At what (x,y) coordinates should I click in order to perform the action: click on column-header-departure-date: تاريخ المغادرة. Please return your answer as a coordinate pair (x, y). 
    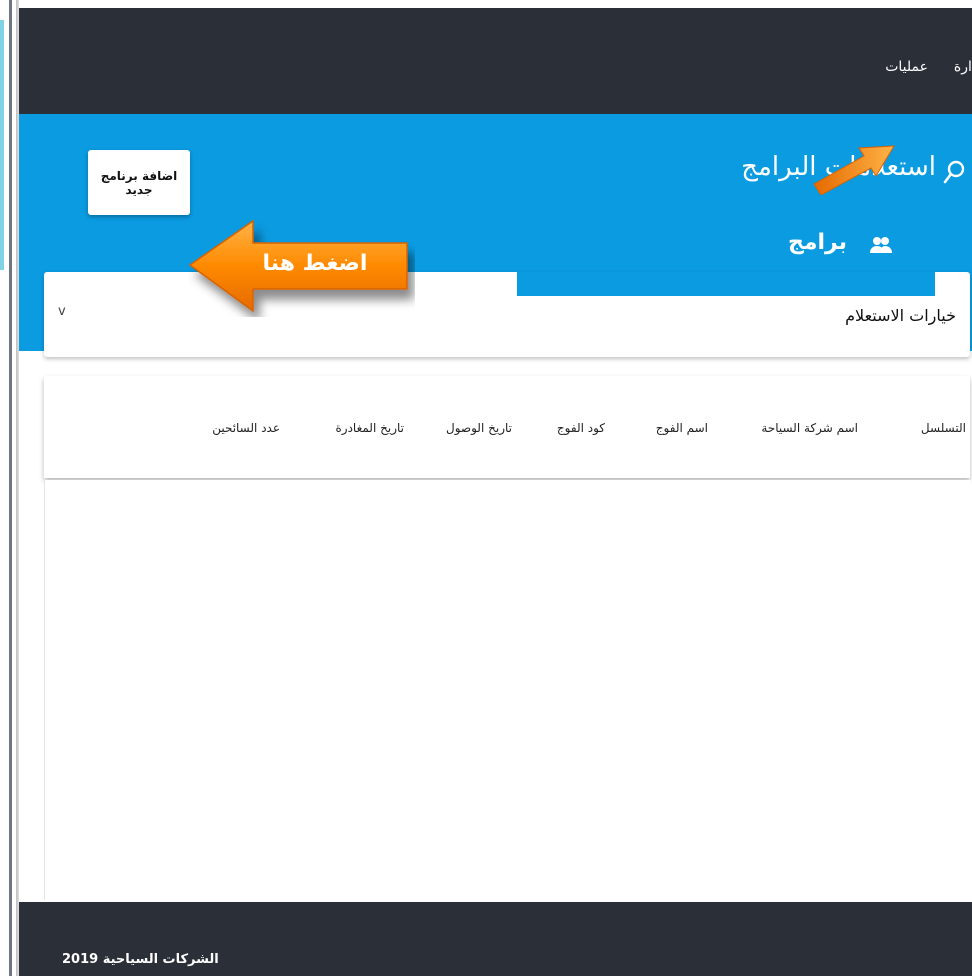
    Looking at the image, I should click on (370, 428).